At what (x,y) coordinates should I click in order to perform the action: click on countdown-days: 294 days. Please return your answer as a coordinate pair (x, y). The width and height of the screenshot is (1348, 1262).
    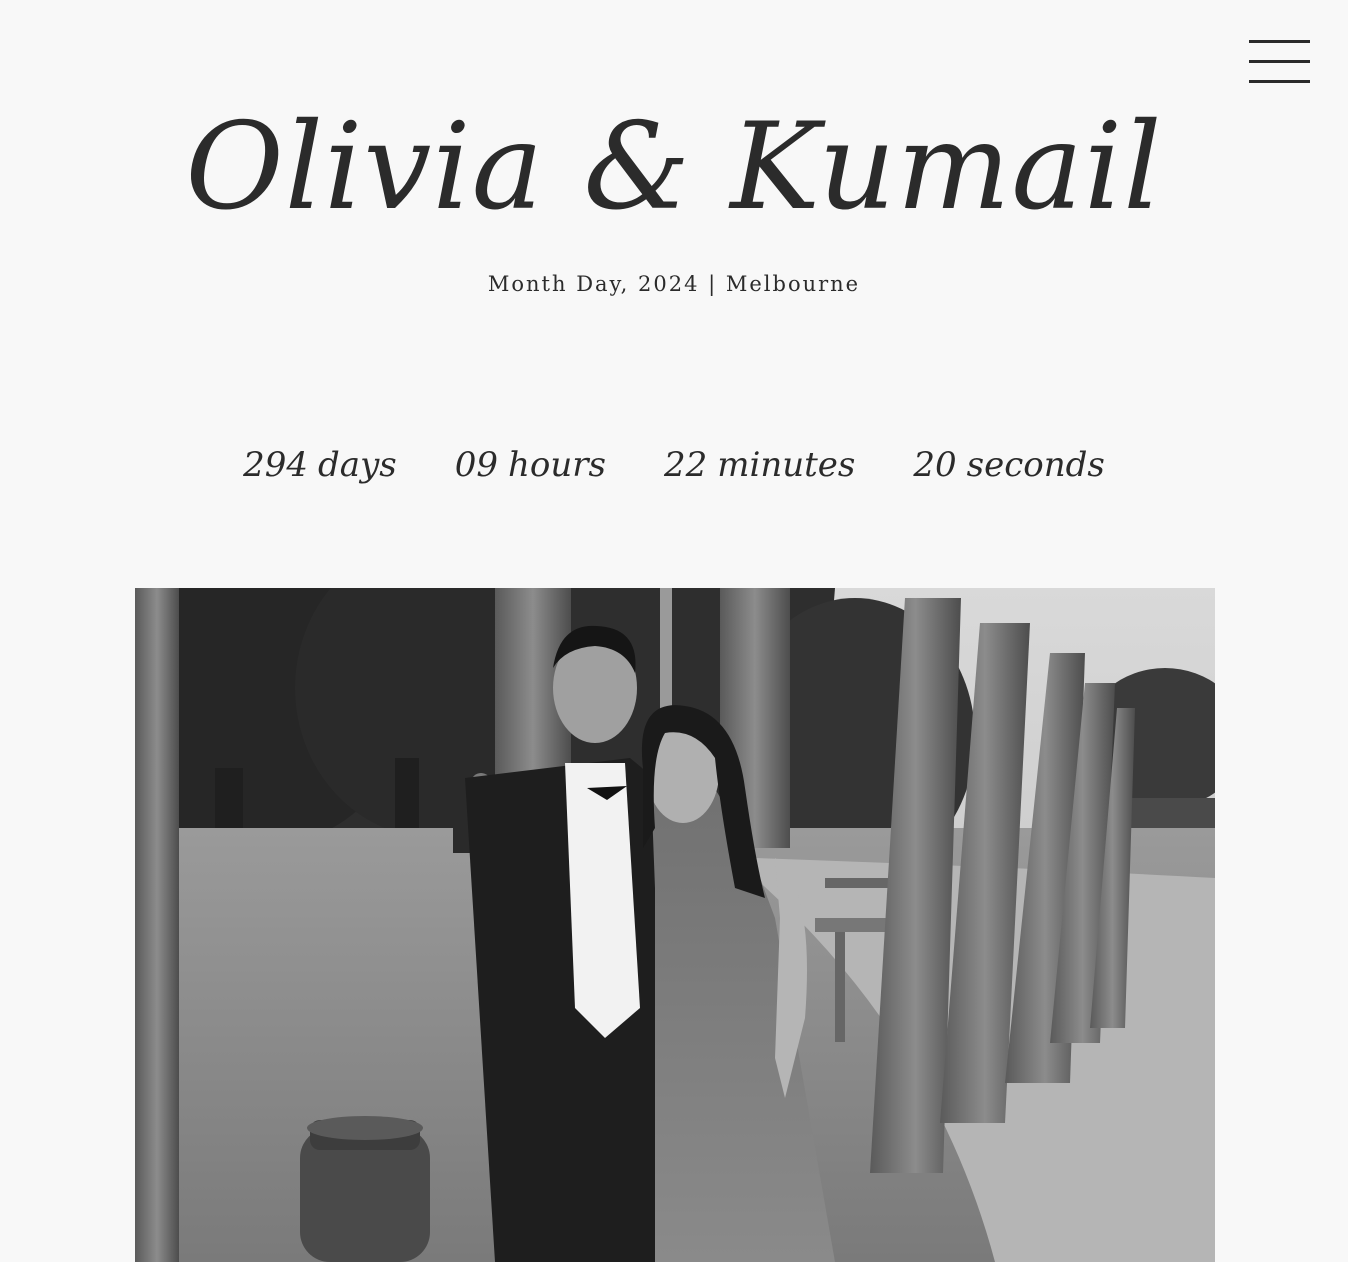
    Looking at the image, I should click on (320, 465).